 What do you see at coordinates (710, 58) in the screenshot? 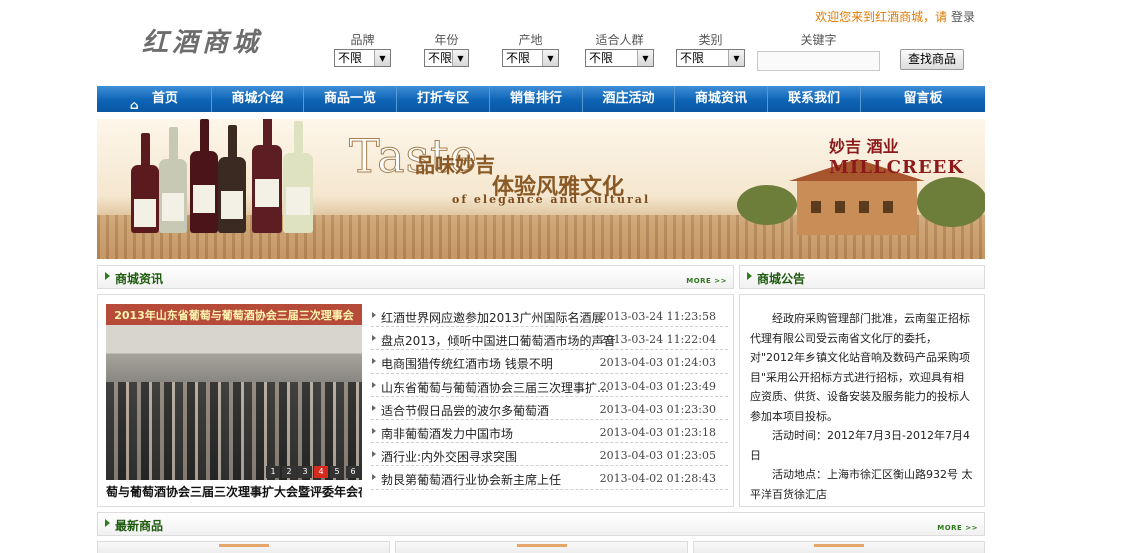
I see `category-select: 不限 ▼` at bounding box center [710, 58].